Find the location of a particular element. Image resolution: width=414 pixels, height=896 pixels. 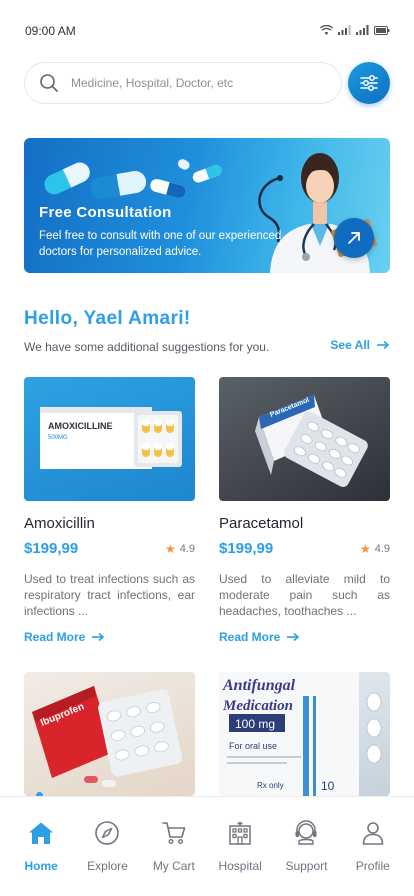

nav-my-cart: My Cart is located at coordinates (174, 857).